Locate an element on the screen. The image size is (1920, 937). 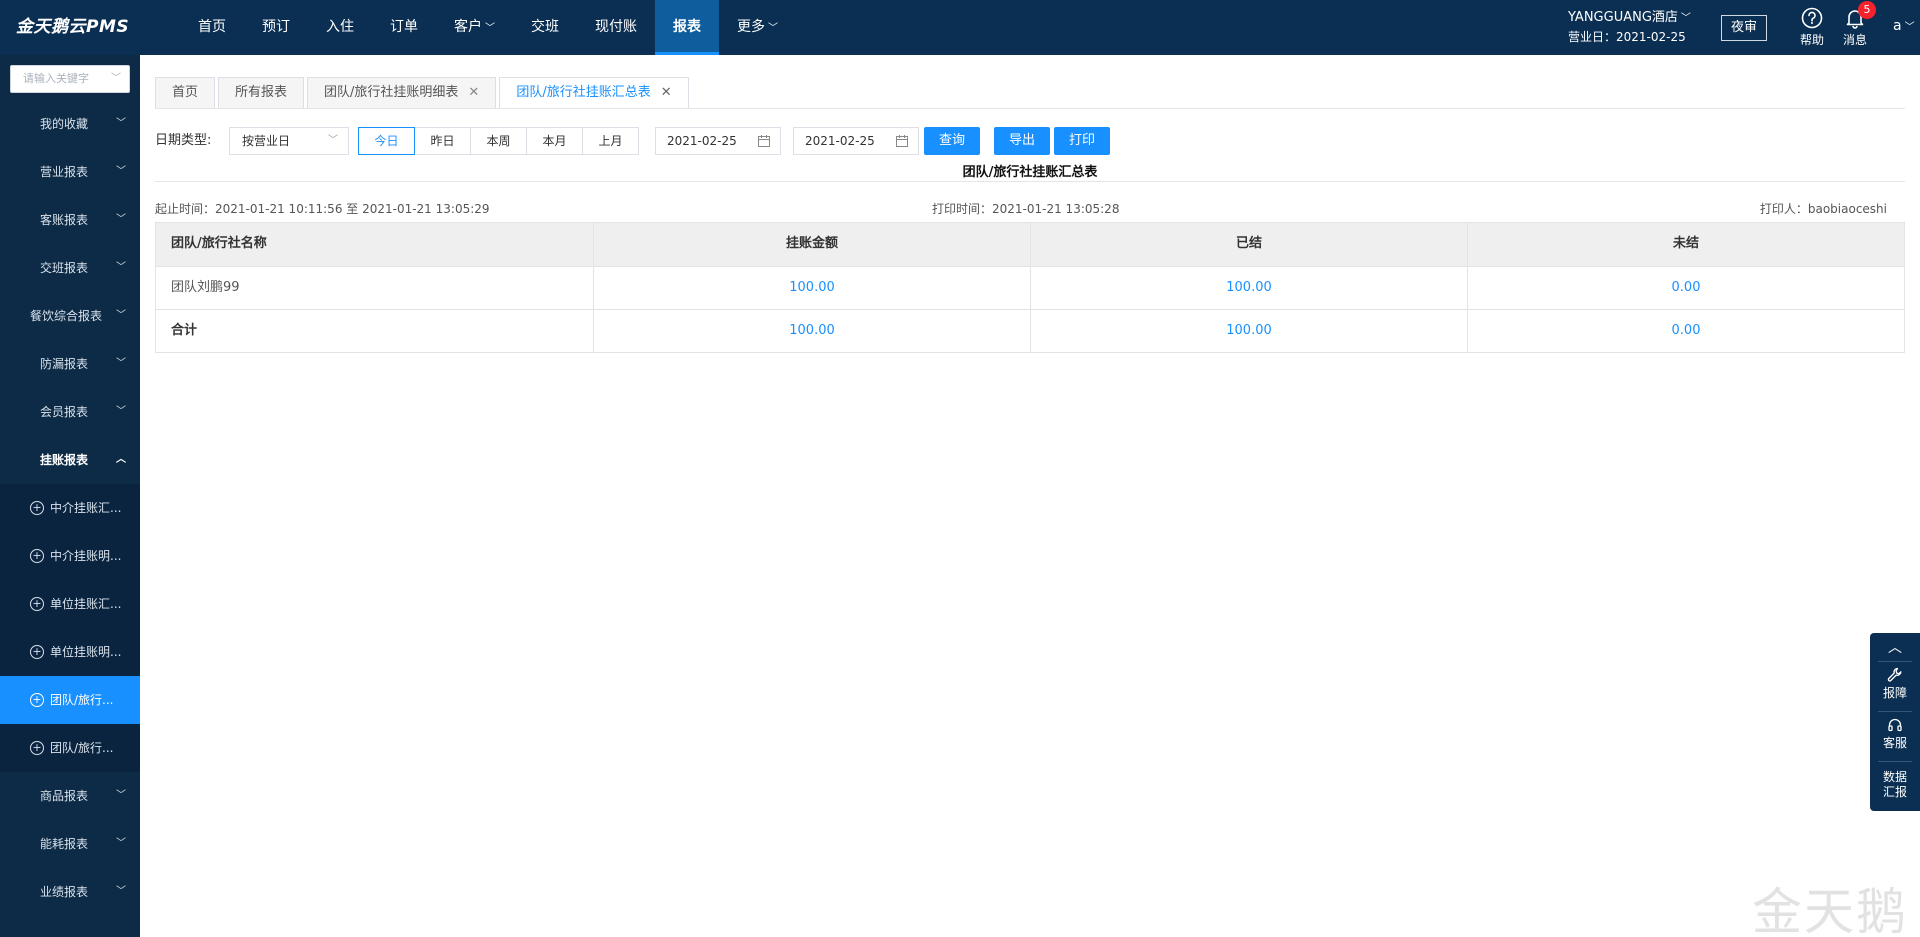
nav-item-orders: 订单 is located at coordinates (404, 27).